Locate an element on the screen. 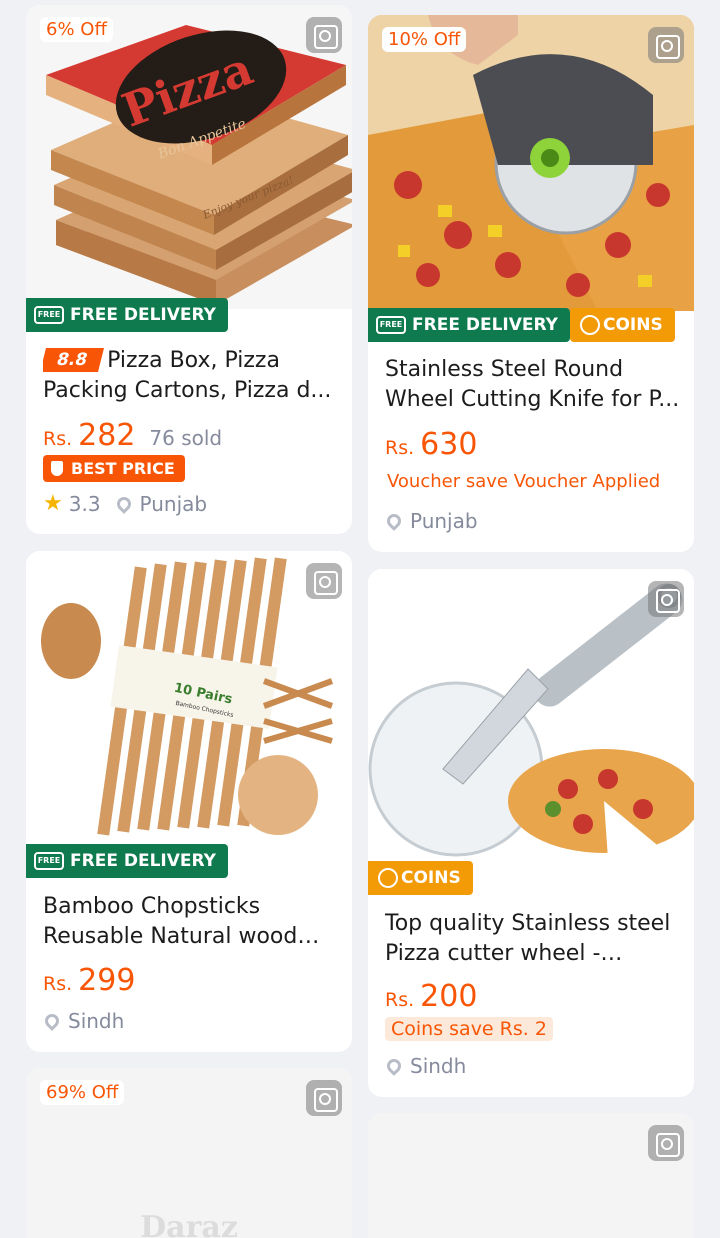  pizza-wheel-picture is located at coordinates (531, 163).